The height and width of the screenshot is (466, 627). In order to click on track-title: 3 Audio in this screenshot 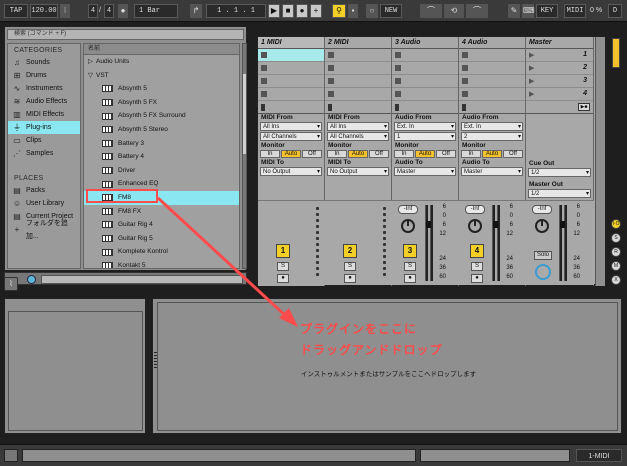, I will do `click(425, 43)`.